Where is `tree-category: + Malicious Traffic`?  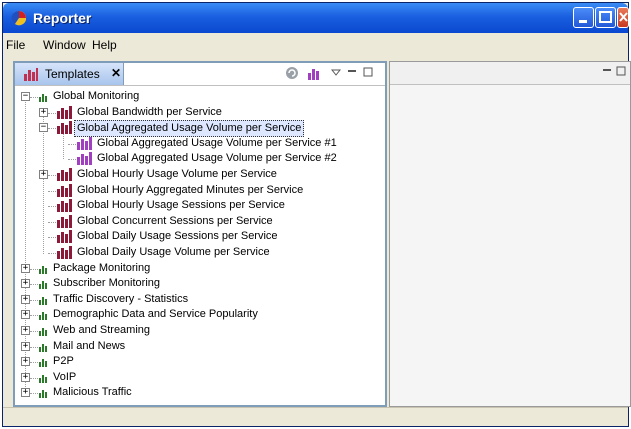 tree-category: + Malicious Traffic is located at coordinates (200, 392).